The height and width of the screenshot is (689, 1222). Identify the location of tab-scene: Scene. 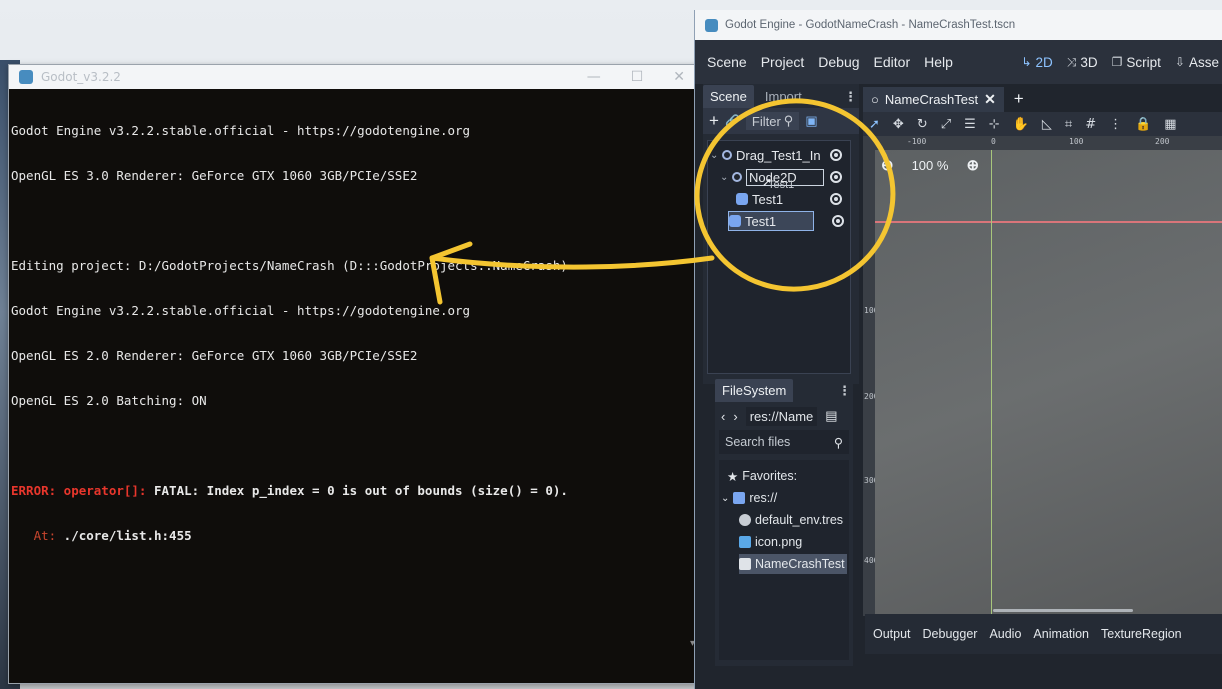
(728, 96).